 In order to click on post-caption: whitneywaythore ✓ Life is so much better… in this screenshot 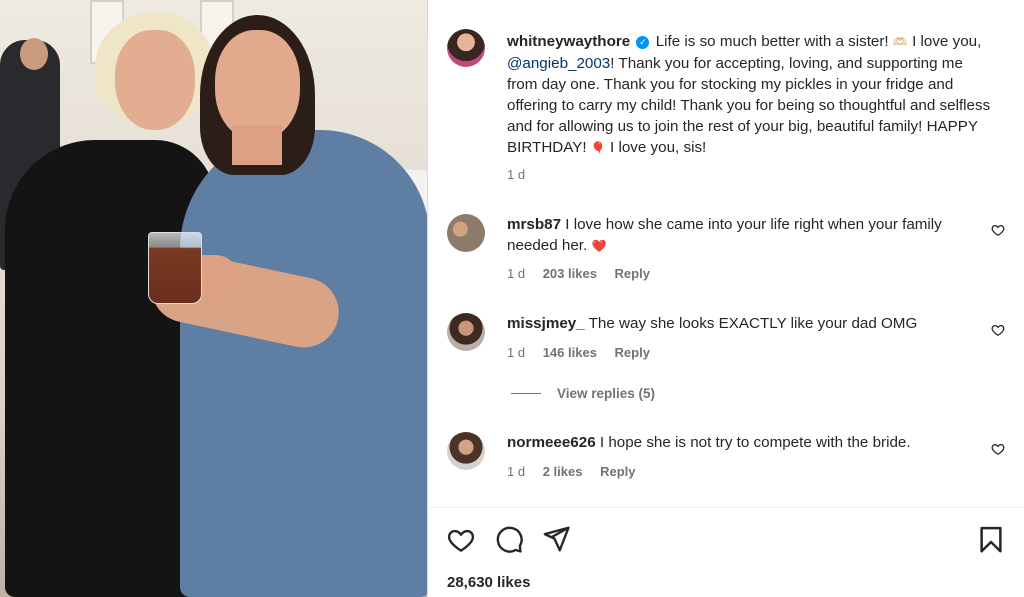, I will do `click(749, 95)`.